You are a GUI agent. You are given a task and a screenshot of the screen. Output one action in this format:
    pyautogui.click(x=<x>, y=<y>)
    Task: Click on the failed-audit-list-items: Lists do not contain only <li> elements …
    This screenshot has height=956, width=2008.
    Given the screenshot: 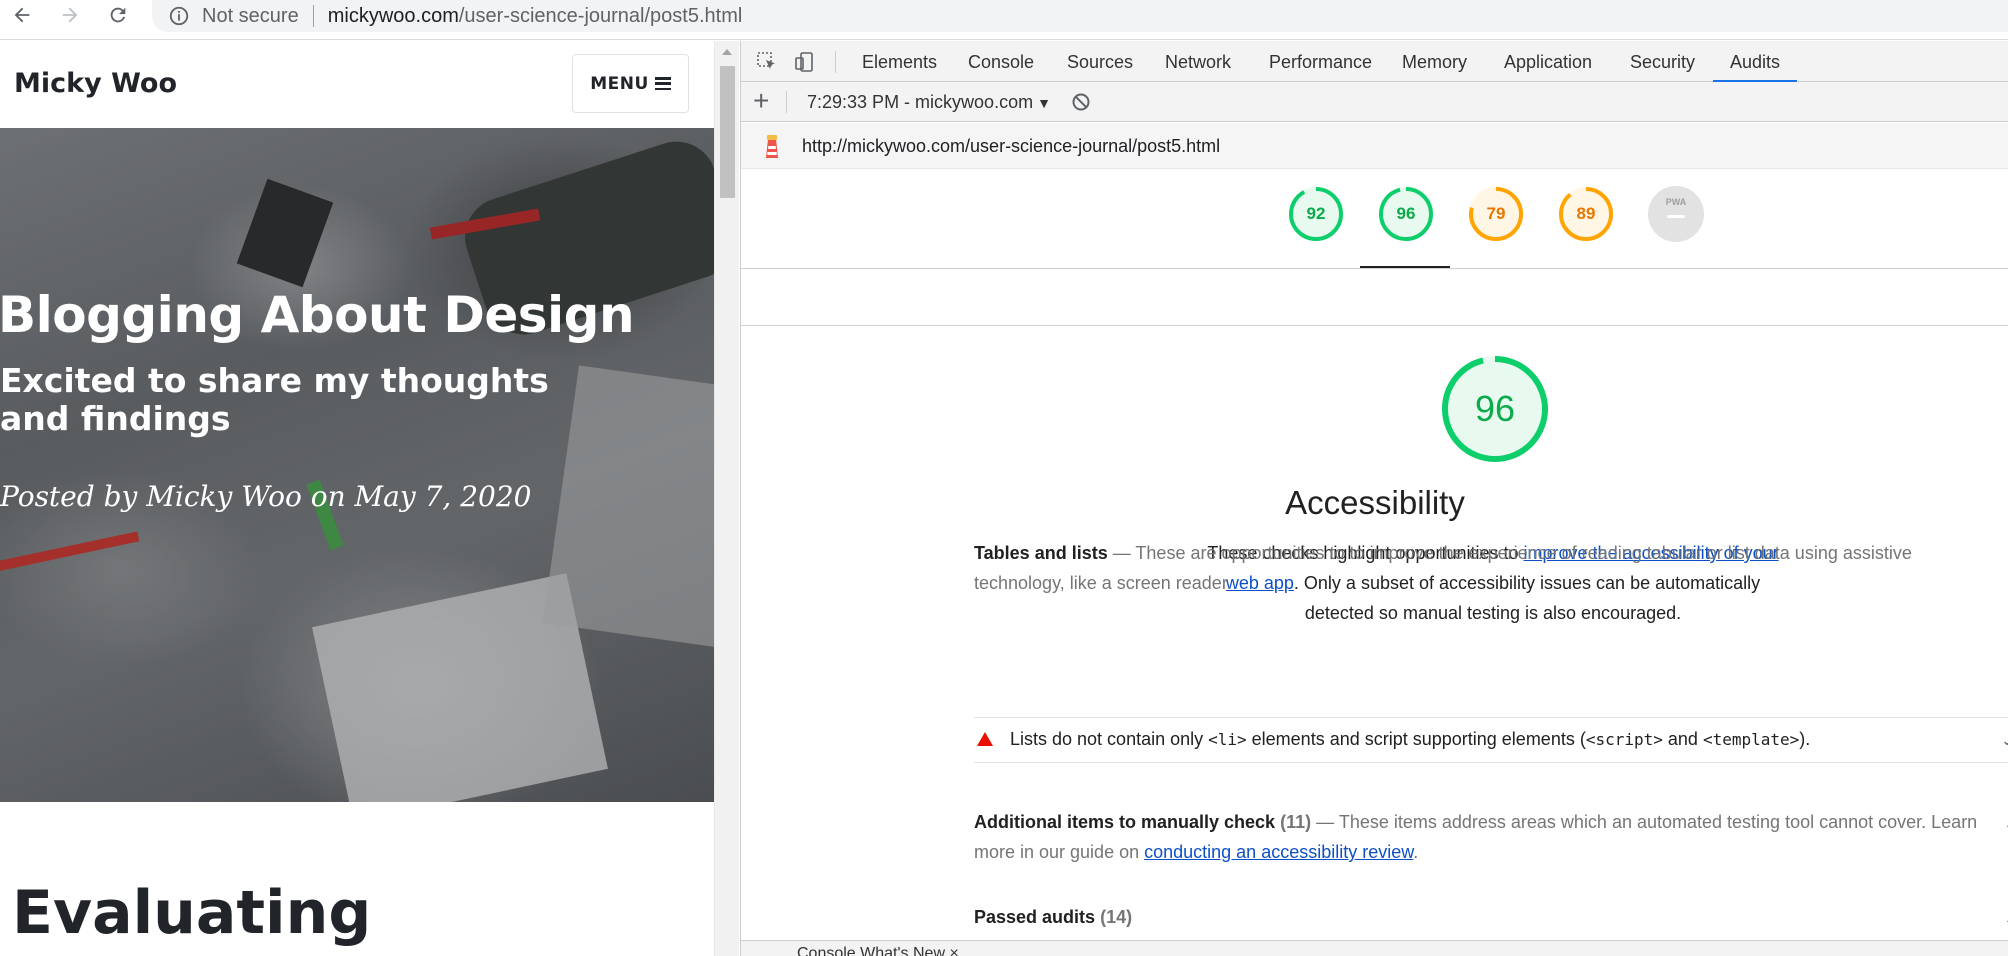 What is the action you would take?
    pyautogui.click(x=1491, y=740)
    